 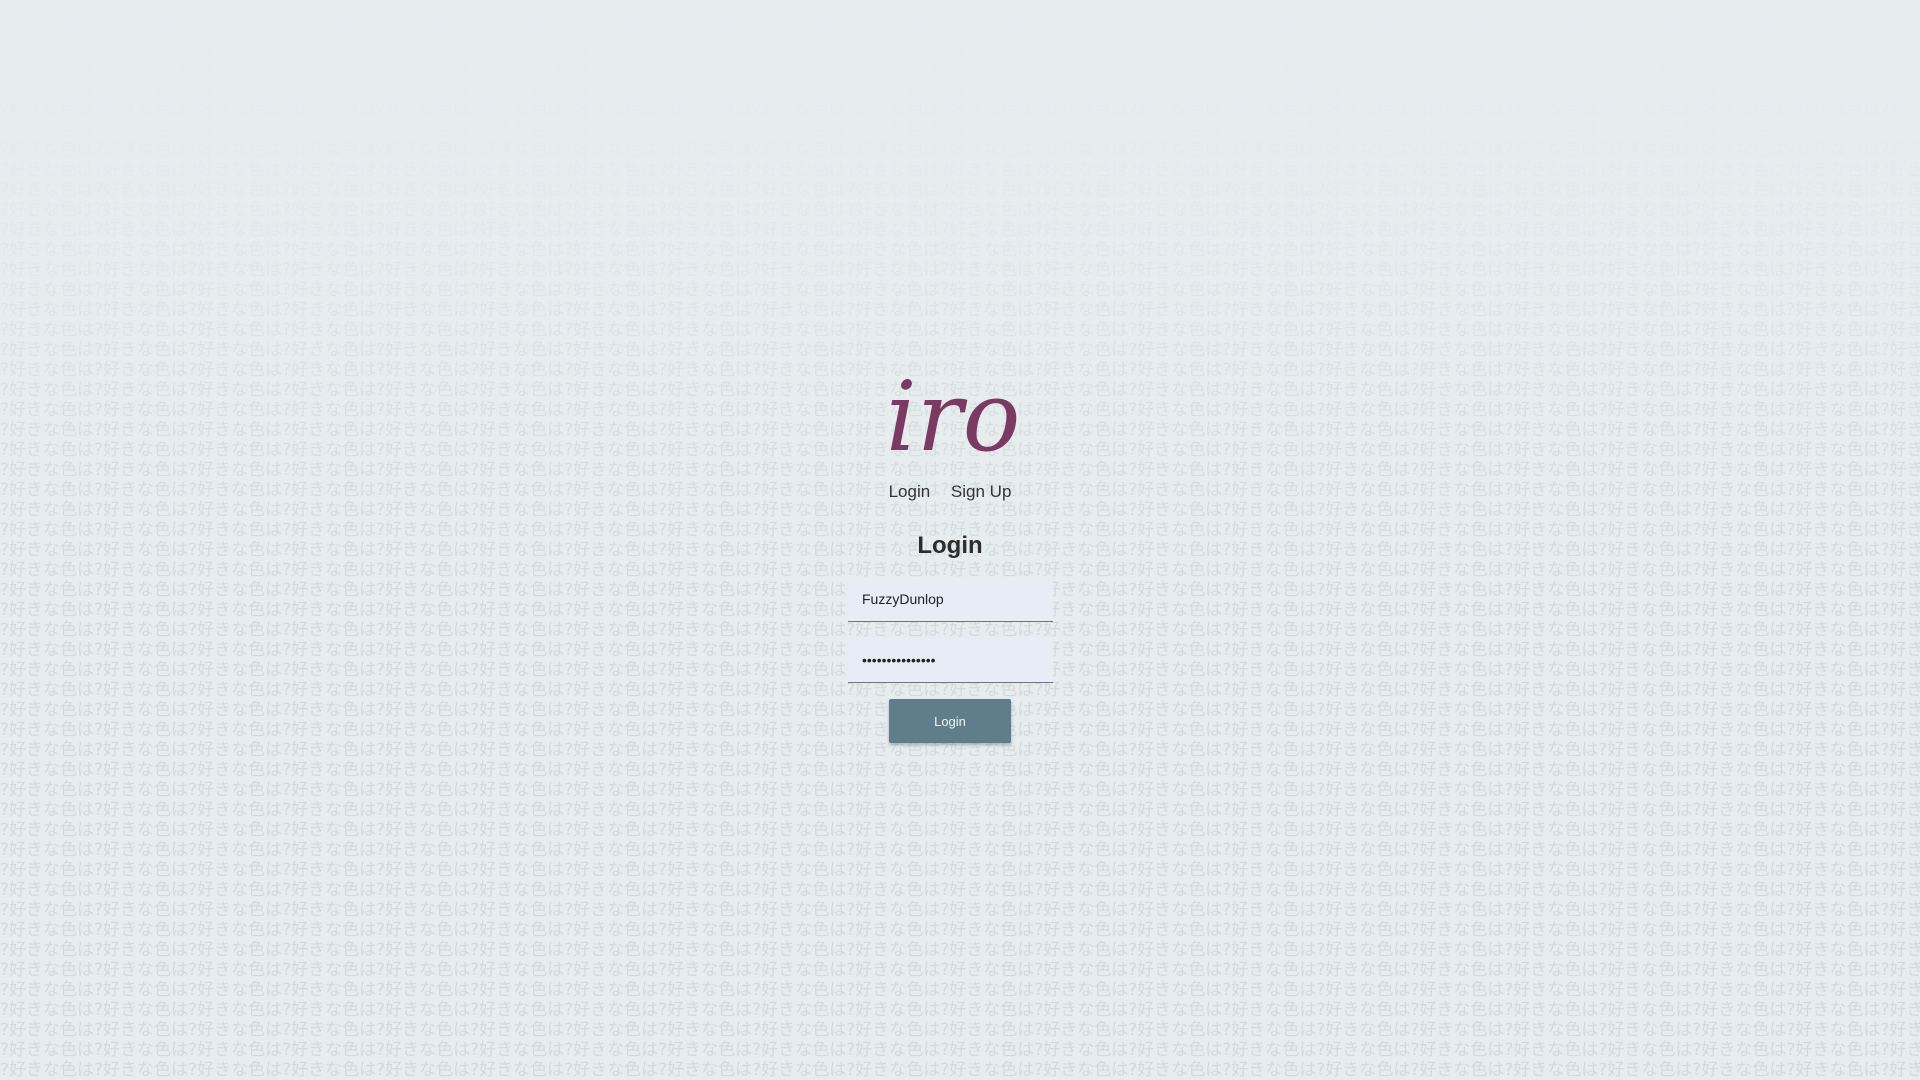 I want to click on password-input, so click(x=950, y=660).